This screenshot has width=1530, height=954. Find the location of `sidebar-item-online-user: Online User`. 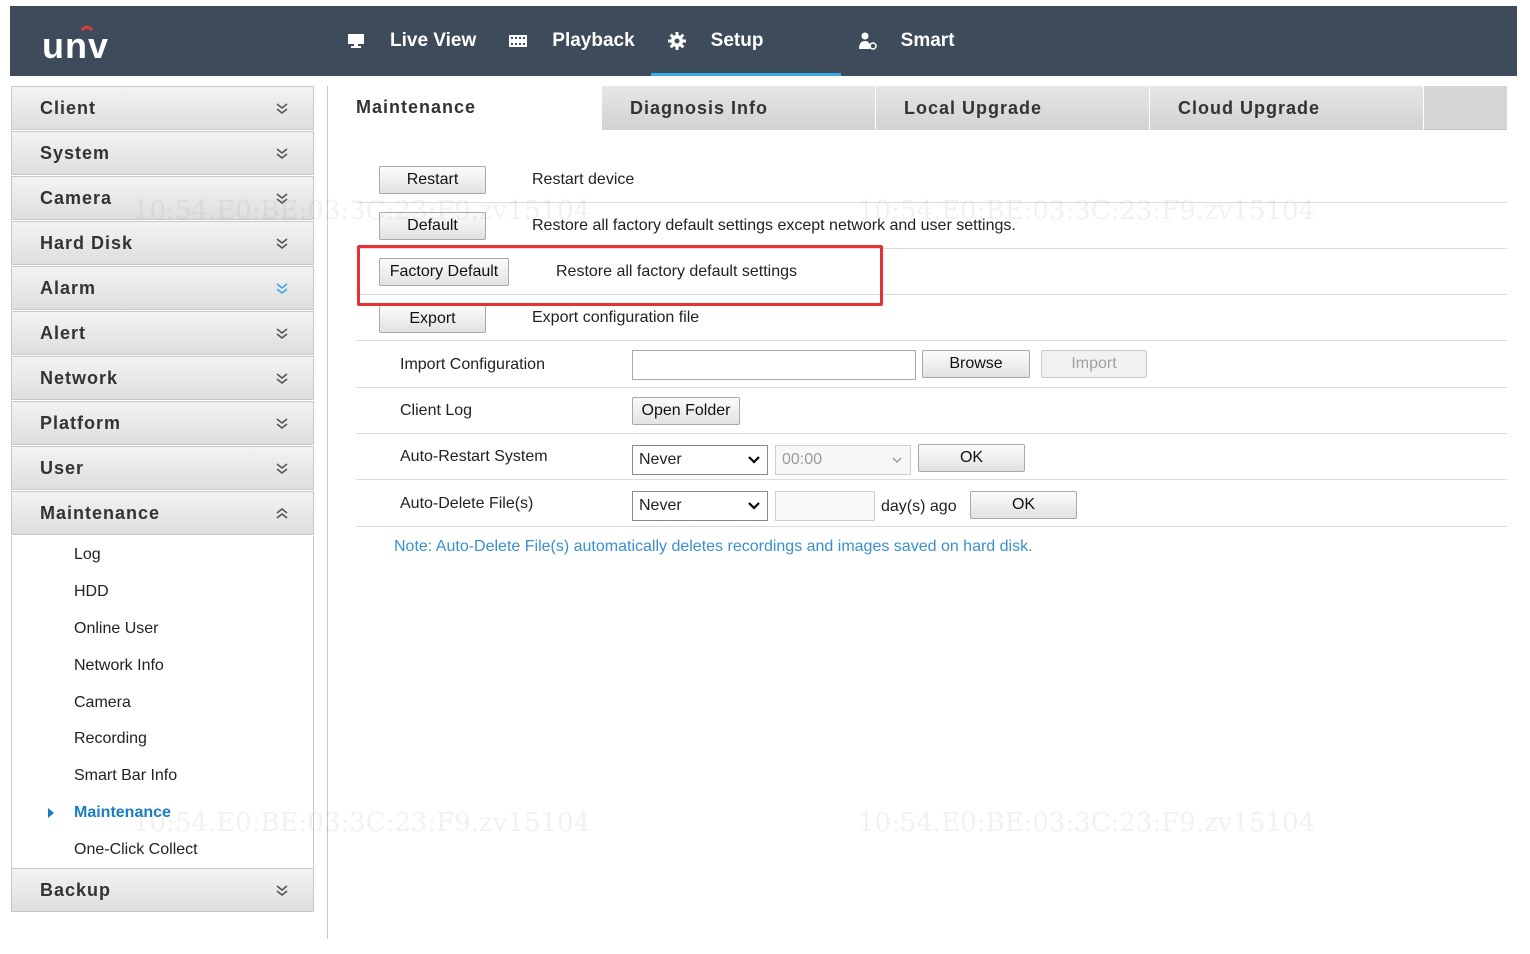

sidebar-item-online-user: Online User is located at coordinates (162, 629).